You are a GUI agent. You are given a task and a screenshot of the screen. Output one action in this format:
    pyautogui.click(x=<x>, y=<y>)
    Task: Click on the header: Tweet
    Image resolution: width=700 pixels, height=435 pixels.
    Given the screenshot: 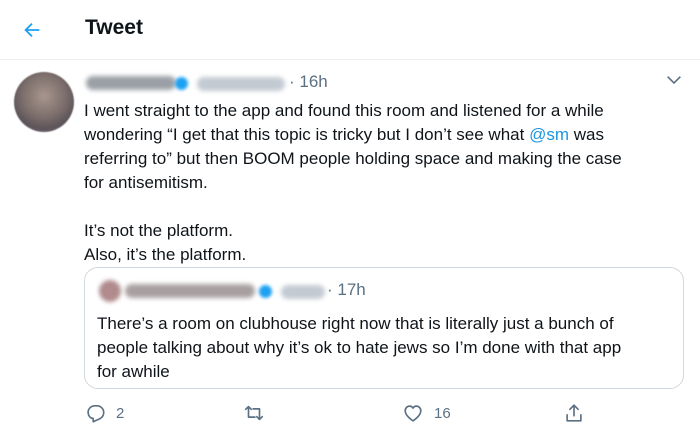 What is the action you would take?
    pyautogui.click(x=350, y=30)
    